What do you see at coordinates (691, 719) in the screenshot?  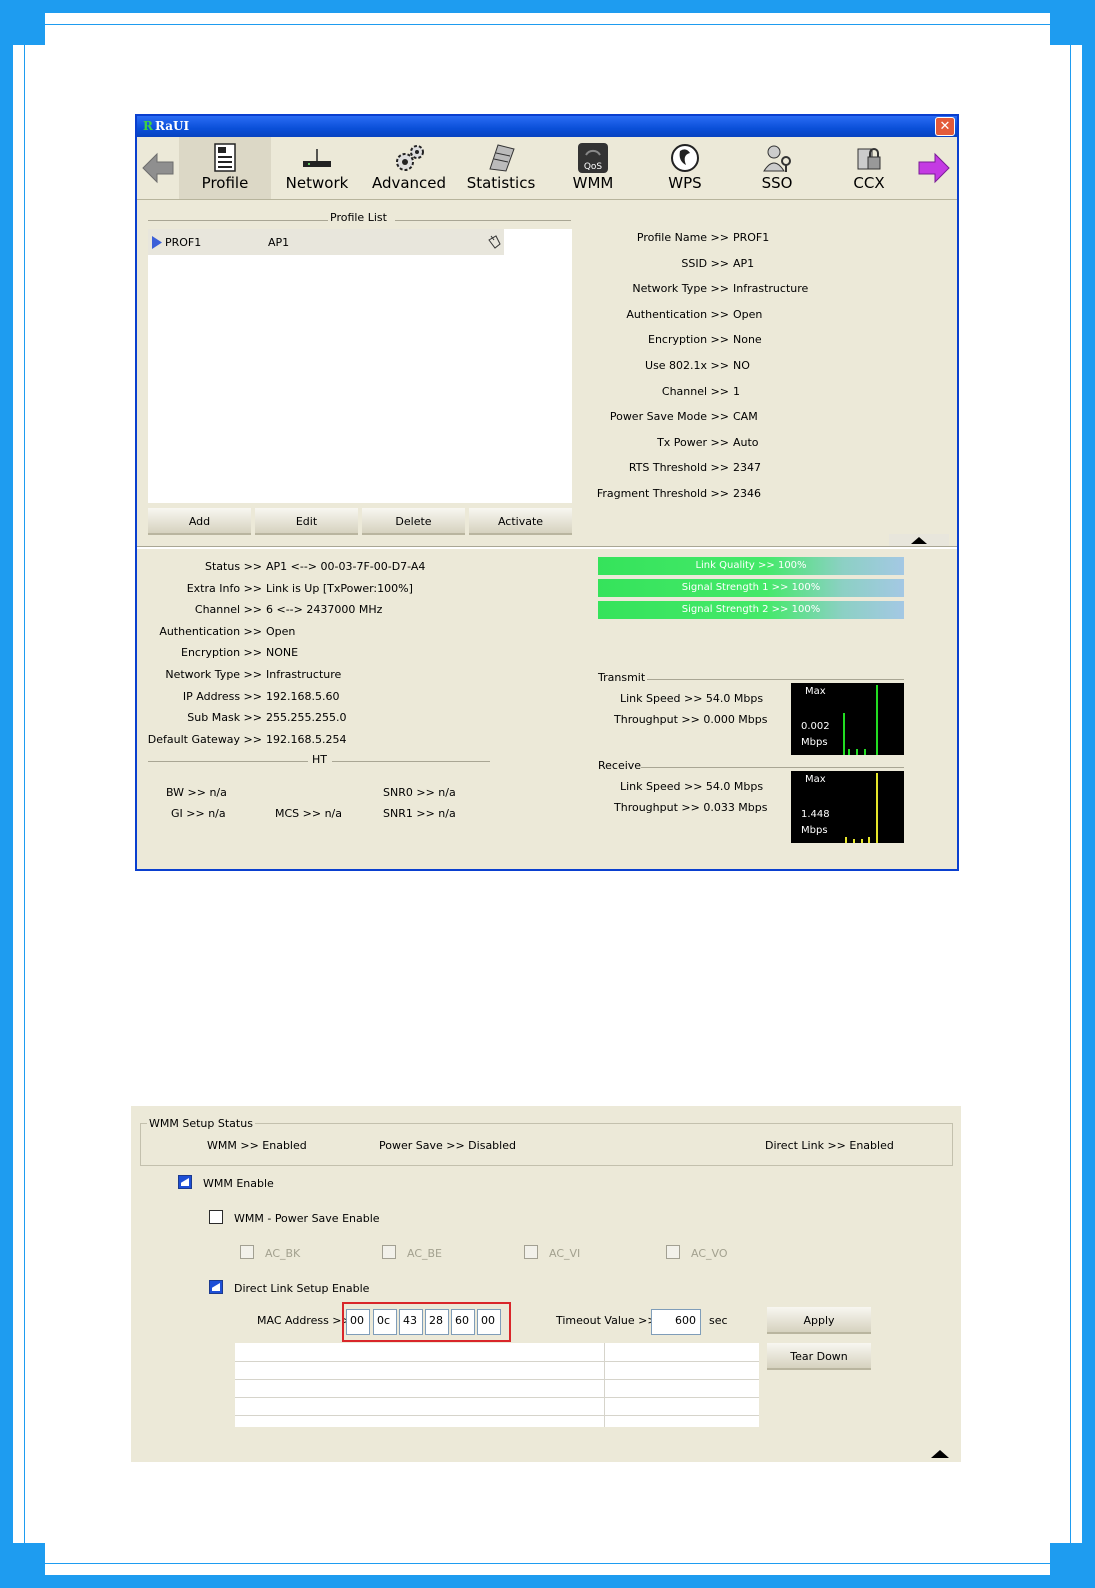 I see `transmit-throughput: Throughput >> 0.000 Mbps` at bounding box center [691, 719].